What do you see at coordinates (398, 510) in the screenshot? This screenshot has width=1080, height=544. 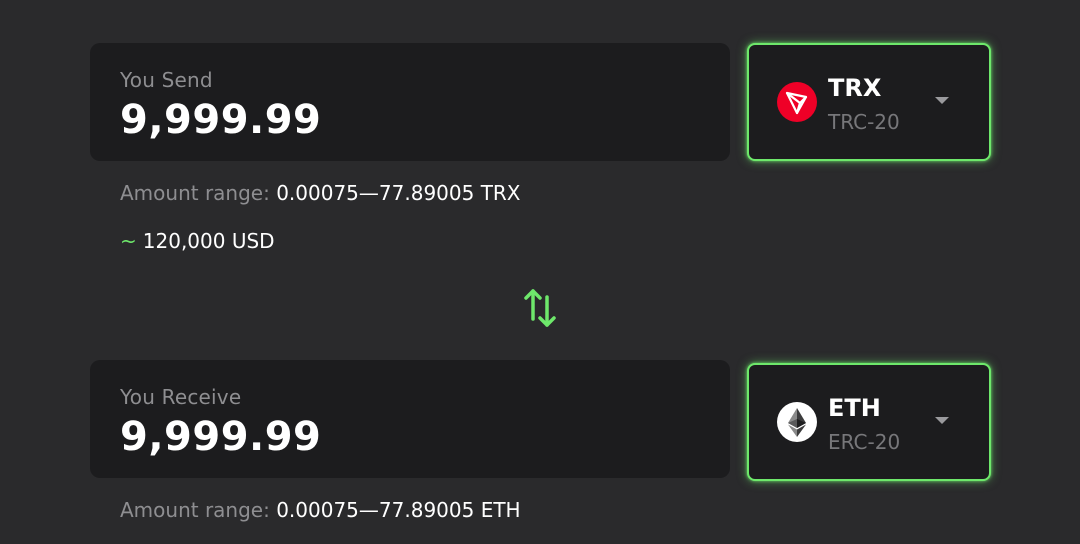 I see `receive-range-value: 0.00075—77.89005 ETH` at bounding box center [398, 510].